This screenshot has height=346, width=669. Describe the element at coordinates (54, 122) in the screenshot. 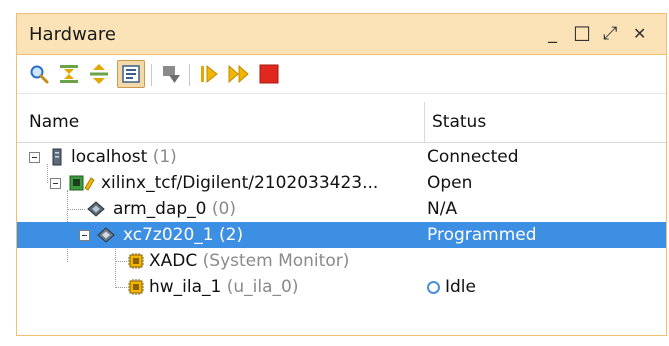

I see `column-header-name: Name` at that location.